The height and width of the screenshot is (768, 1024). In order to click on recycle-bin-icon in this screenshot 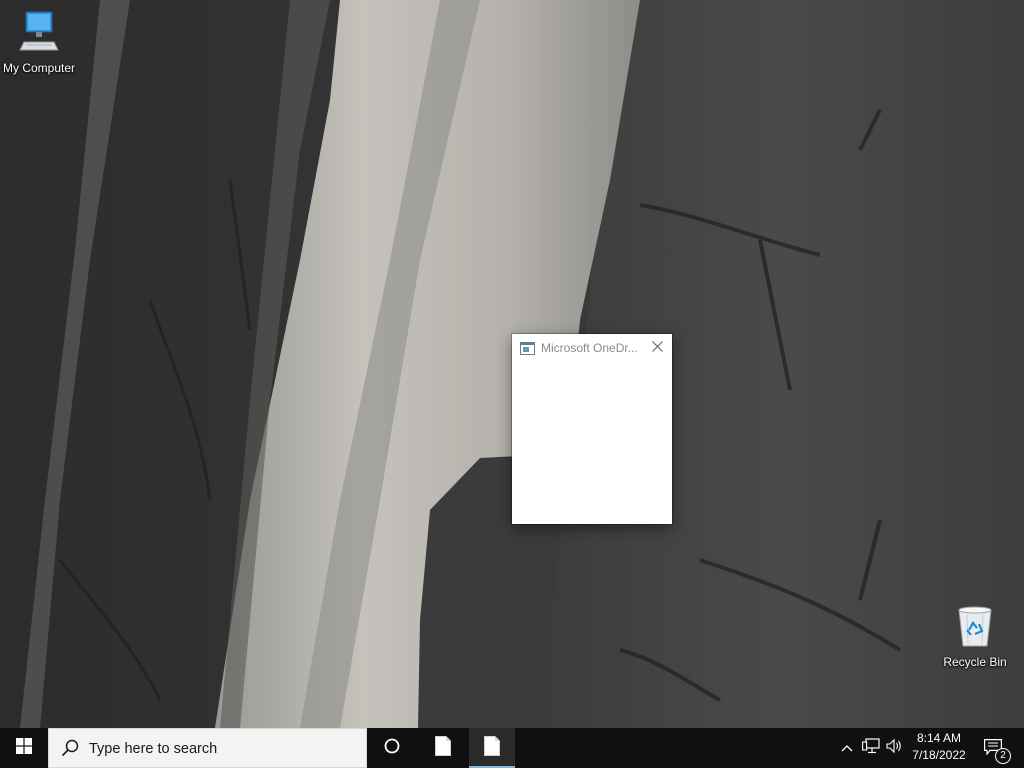, I will do `click(975, 628)`.